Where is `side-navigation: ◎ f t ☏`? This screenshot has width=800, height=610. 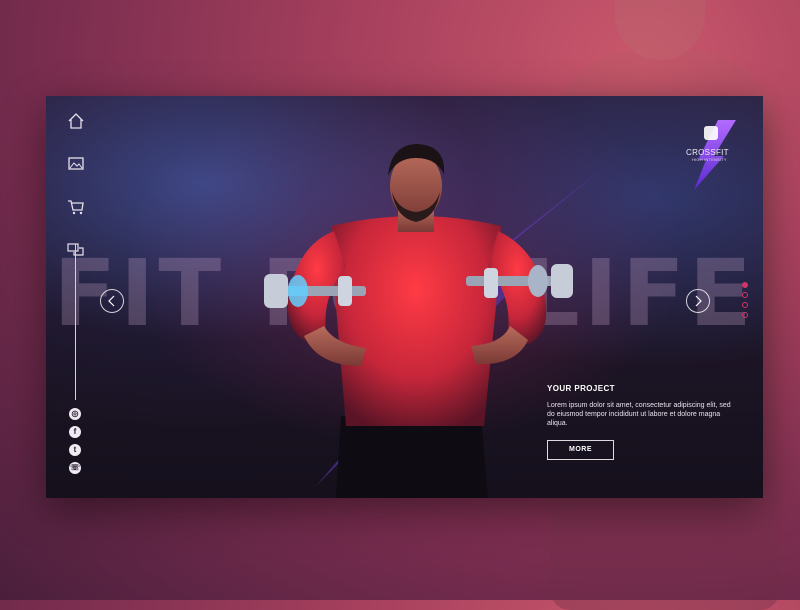
side-navigation: ◎ f t ☏ is located at coordinates (76, 297).